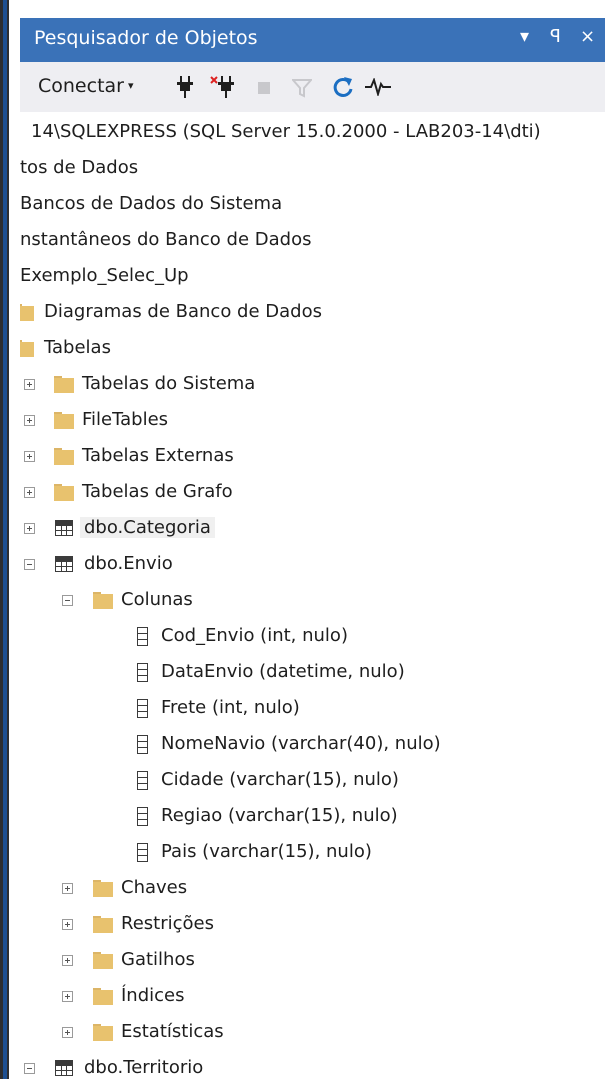 Image resolution: width=605 pixels, height=1079 pixels. Describe the element at coordinates (279, 815) in the screenshot. I see `tree-node-label: Regiao (varchar(15), nulo)` at that location.